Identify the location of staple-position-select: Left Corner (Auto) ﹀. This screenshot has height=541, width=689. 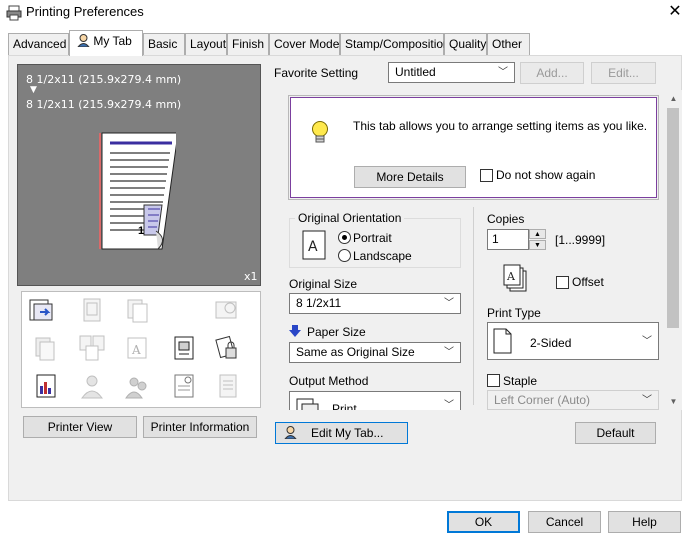
(573, 400).